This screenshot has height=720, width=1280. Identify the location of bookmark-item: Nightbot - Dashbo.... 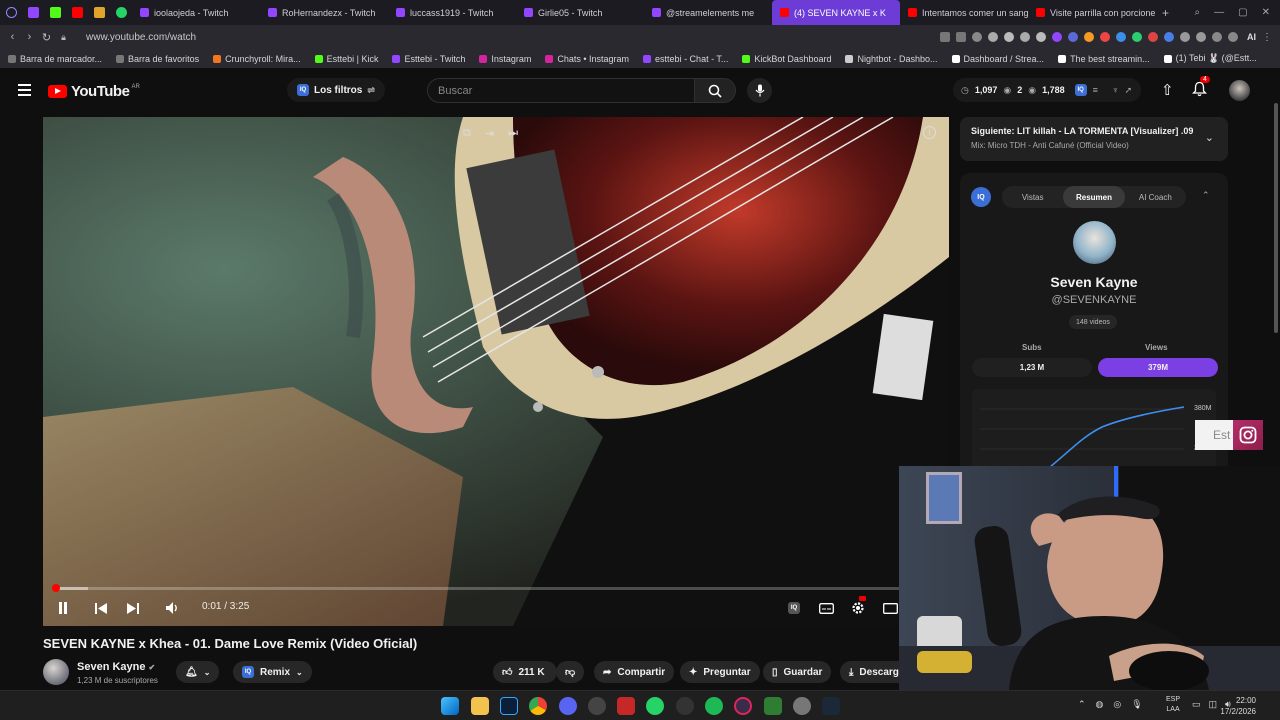
(891, 59).